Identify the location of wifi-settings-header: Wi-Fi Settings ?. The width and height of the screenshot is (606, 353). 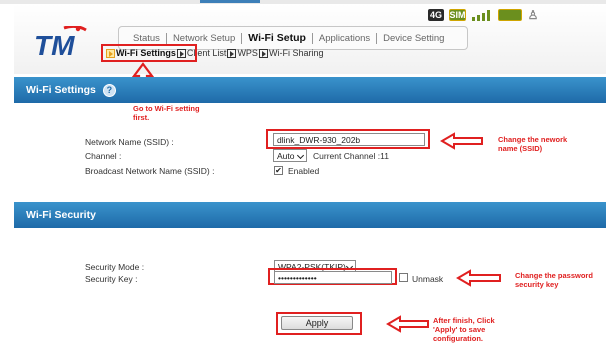
(310, 90).